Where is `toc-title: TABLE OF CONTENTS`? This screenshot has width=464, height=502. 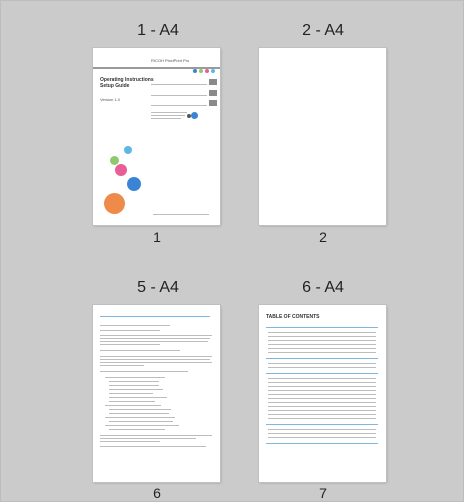 toc-title: TABLE OF CONTENTS is located at coordinates (293, 317).